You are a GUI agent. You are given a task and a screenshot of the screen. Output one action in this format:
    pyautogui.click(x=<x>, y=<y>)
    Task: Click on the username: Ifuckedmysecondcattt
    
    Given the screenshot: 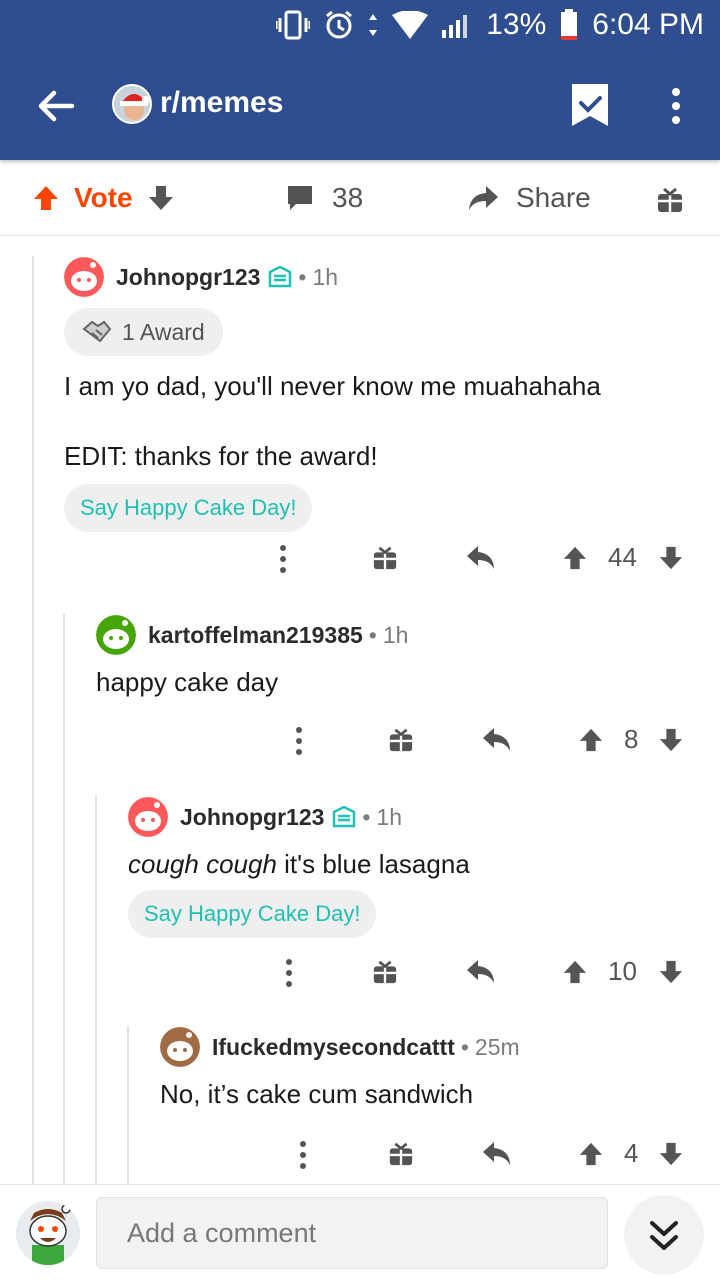 What is the action you would take?
    pyautogui.click(x=333, y=1047)
    